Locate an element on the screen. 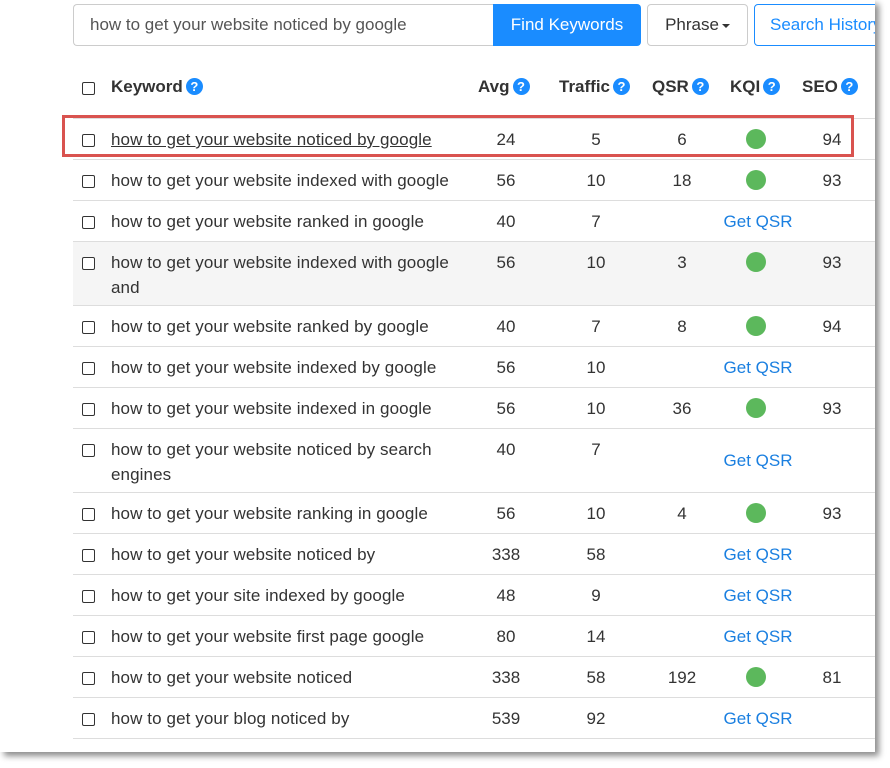 This screenshot has height=768, width=890. header-kqi: KQI? is located at coordinates (755, 87).